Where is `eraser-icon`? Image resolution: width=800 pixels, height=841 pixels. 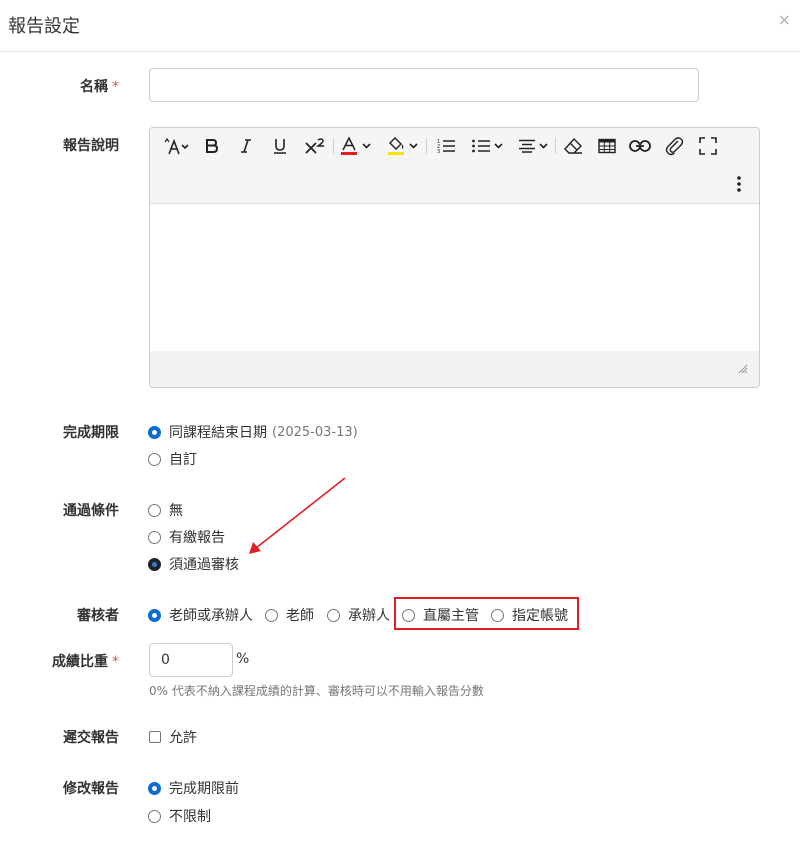
eraser-icon is located at coordinates (573, 146).